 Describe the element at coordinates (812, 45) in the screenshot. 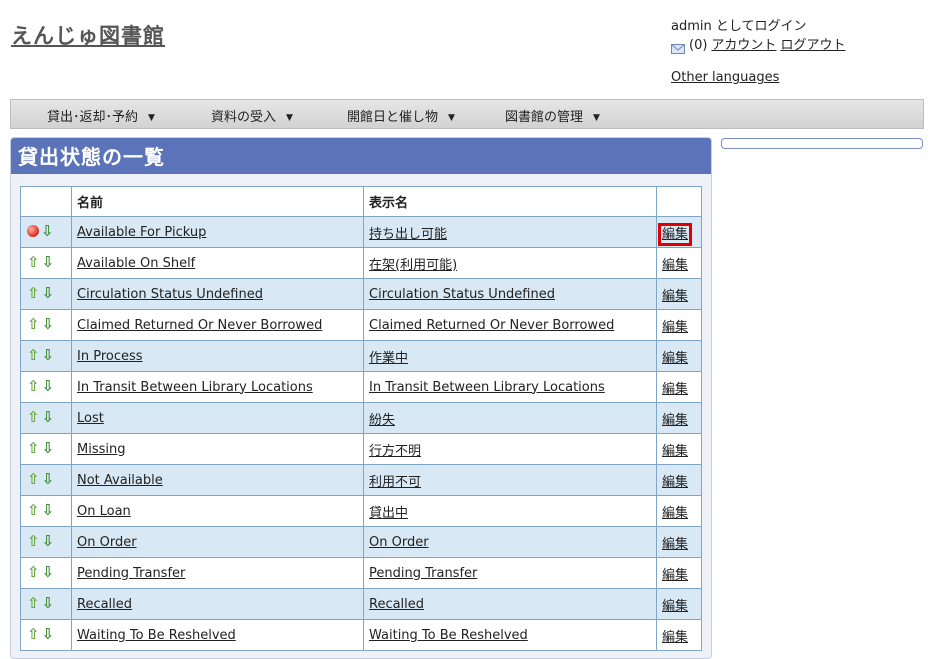

I see `logout-link: ログアウト` at that location.